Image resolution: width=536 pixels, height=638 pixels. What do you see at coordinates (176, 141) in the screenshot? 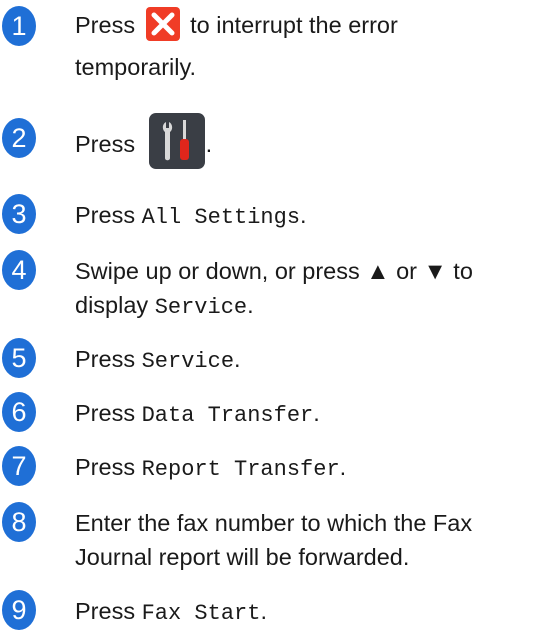
I see `settings-tools-icon` at bounding box center [176, 141].